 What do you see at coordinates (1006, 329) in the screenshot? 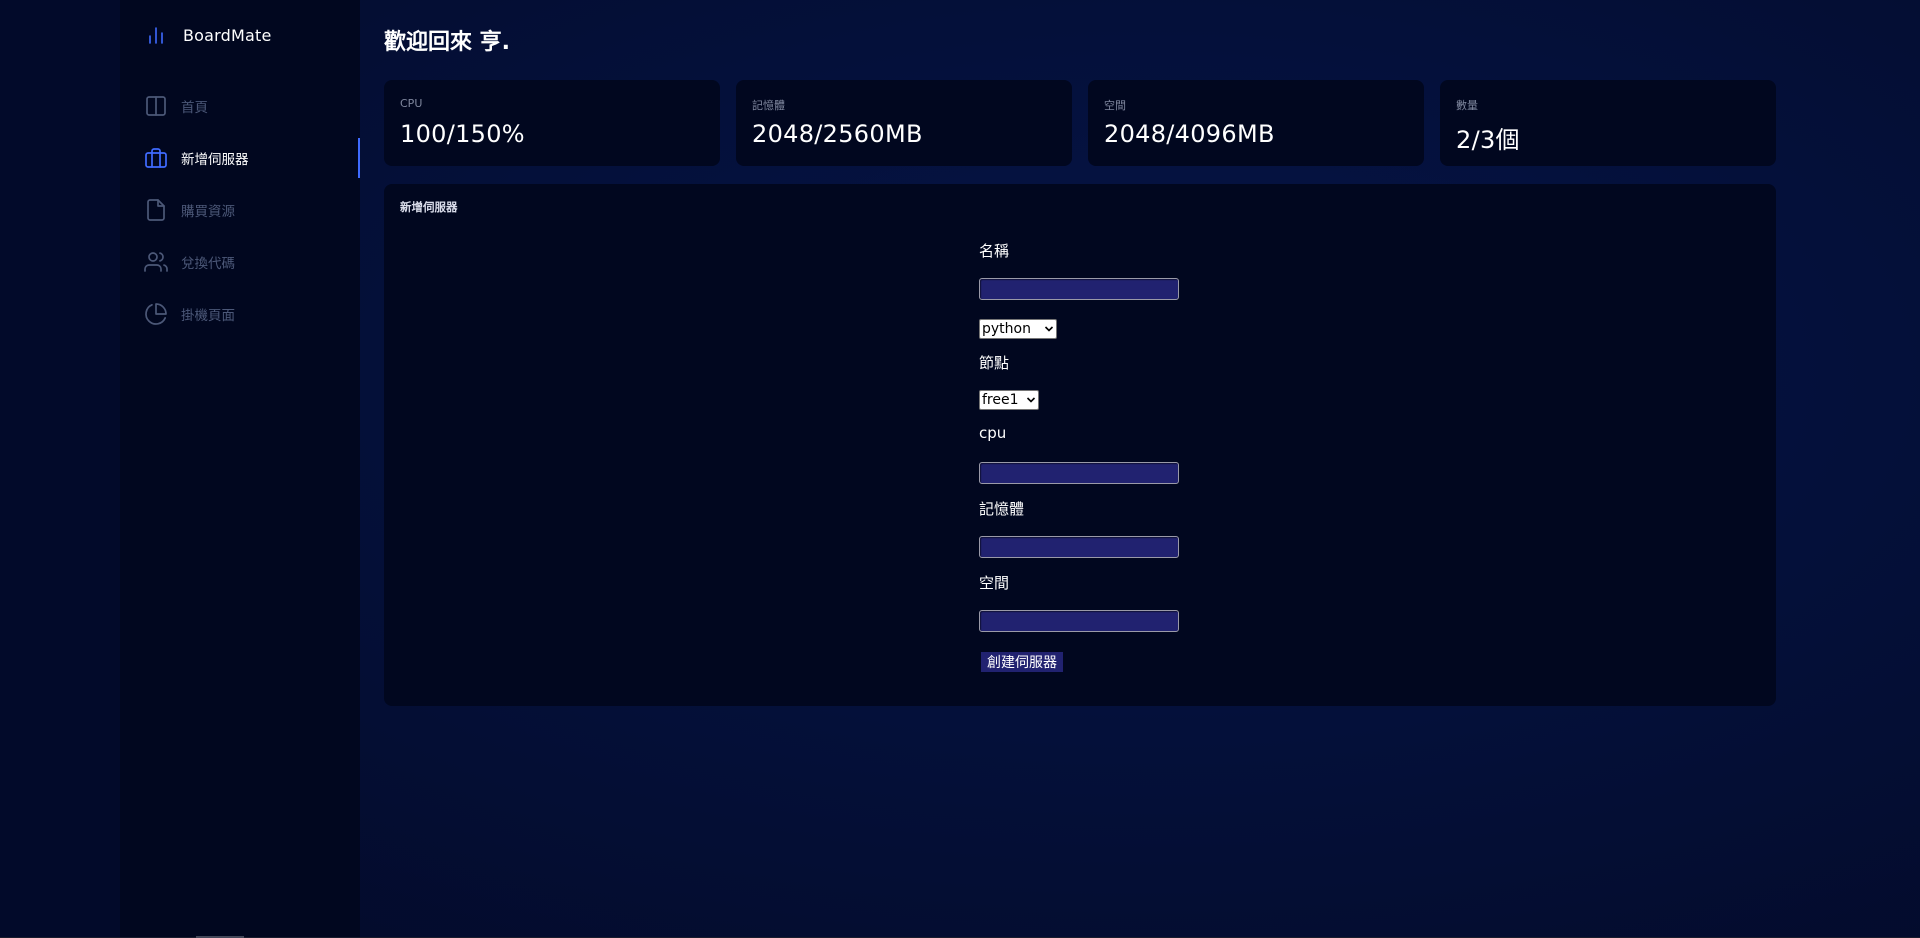
I see `language-select-value: python` at bounding box center [1006, 329].